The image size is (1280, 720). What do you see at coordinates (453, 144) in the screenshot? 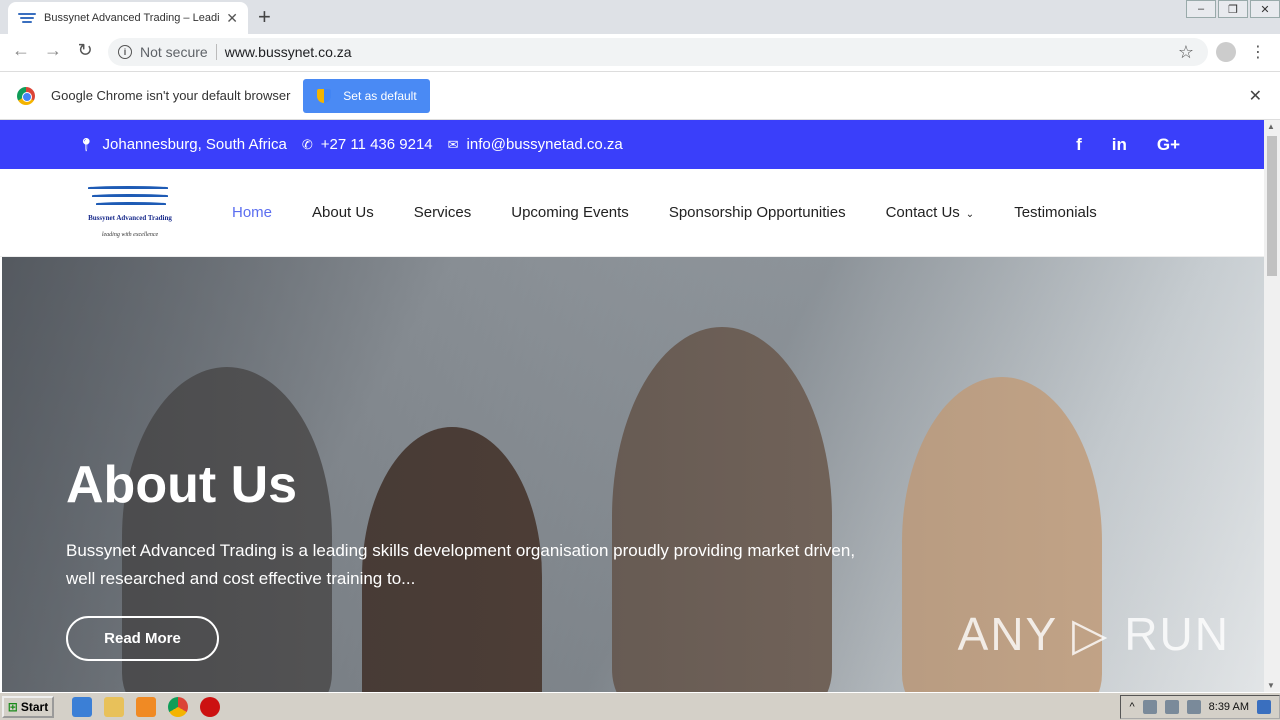
I see `envelope-icon: ✉` at bounding box center [453, 144].